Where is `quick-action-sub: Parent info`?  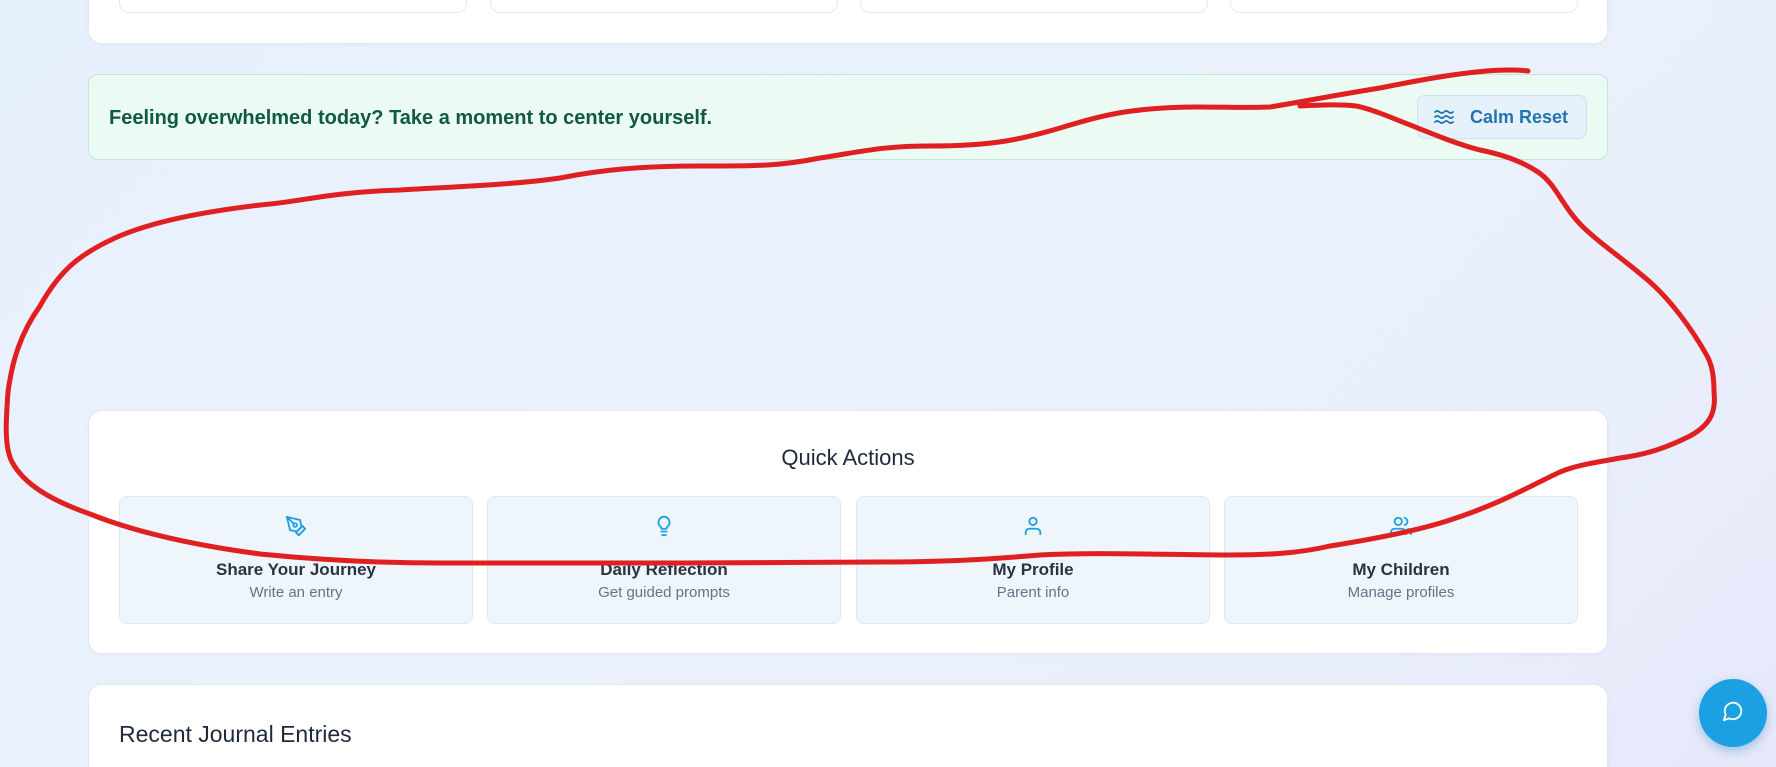 quick-action-sub: Parent info is located at coordinates (1033, 592).